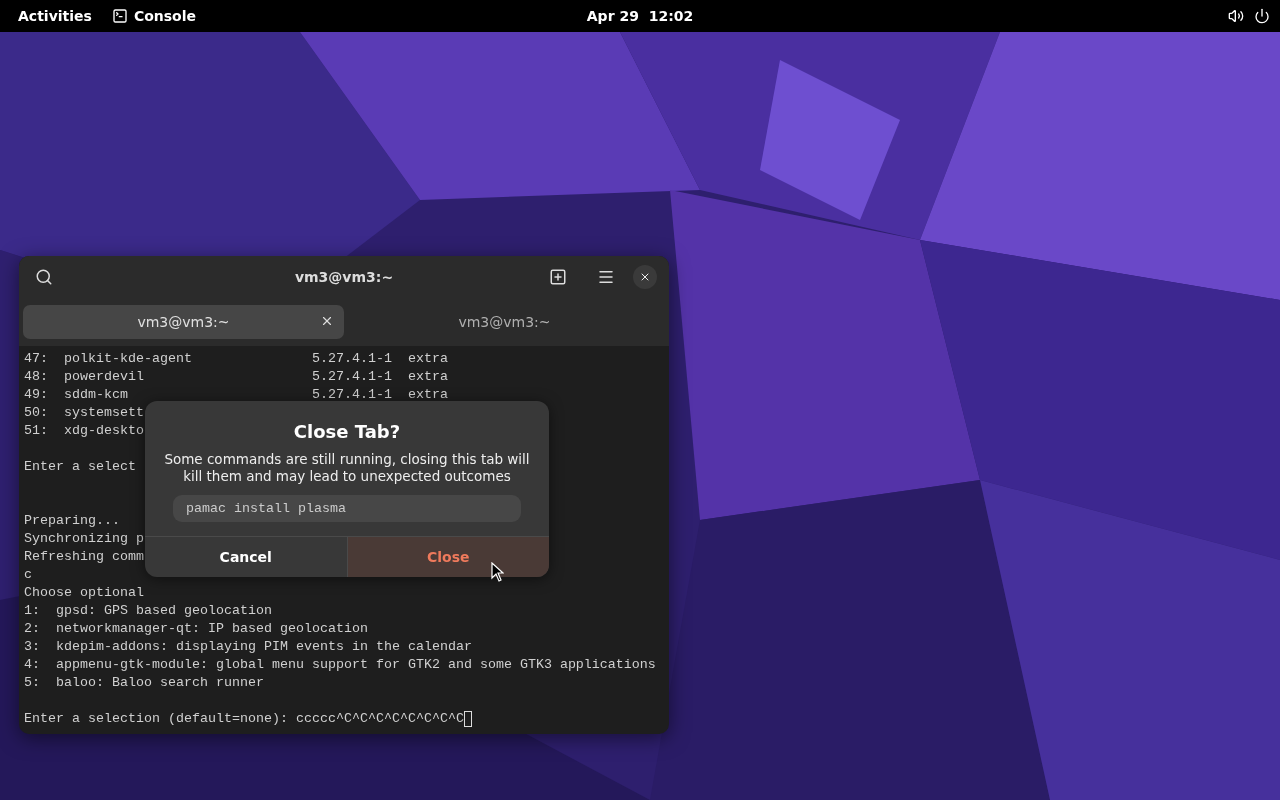  I want to click on terminal-line: Refreshing comm, so click(84, 557).